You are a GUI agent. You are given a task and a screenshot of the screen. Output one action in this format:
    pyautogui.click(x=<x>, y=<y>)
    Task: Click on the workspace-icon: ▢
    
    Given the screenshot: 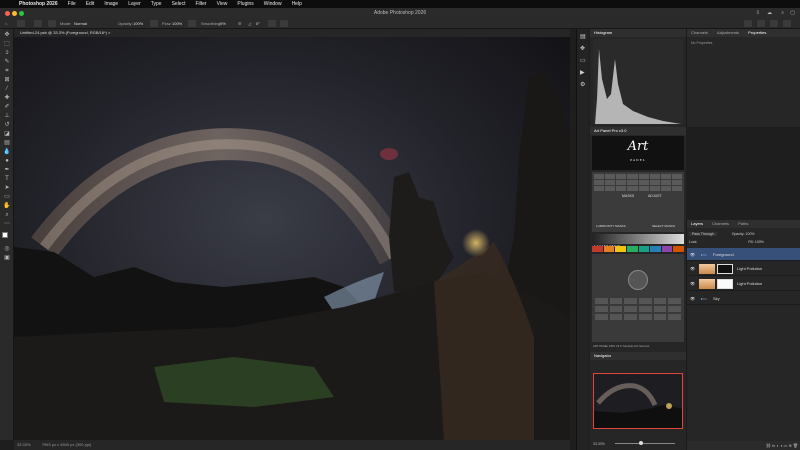 What is the action you would take?
    pyautogui.click(x=792, y=13)
    